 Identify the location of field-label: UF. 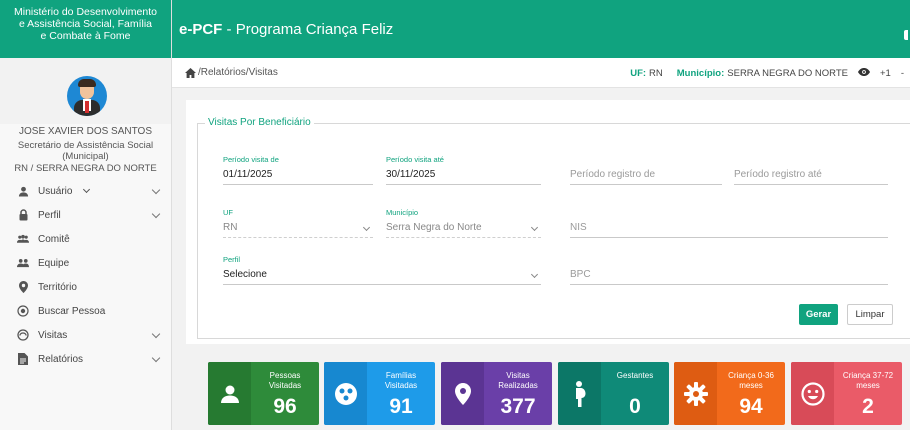
(228, 212).